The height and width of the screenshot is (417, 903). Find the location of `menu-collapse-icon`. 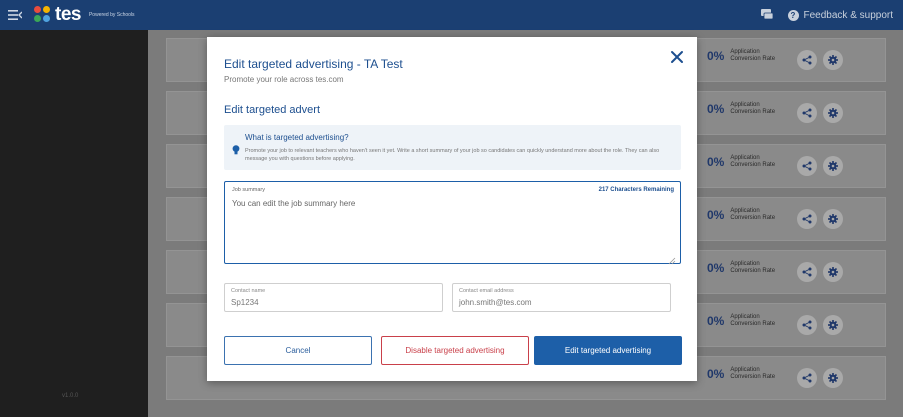

menu-collapse-icon is located at coordinates (15, 15).